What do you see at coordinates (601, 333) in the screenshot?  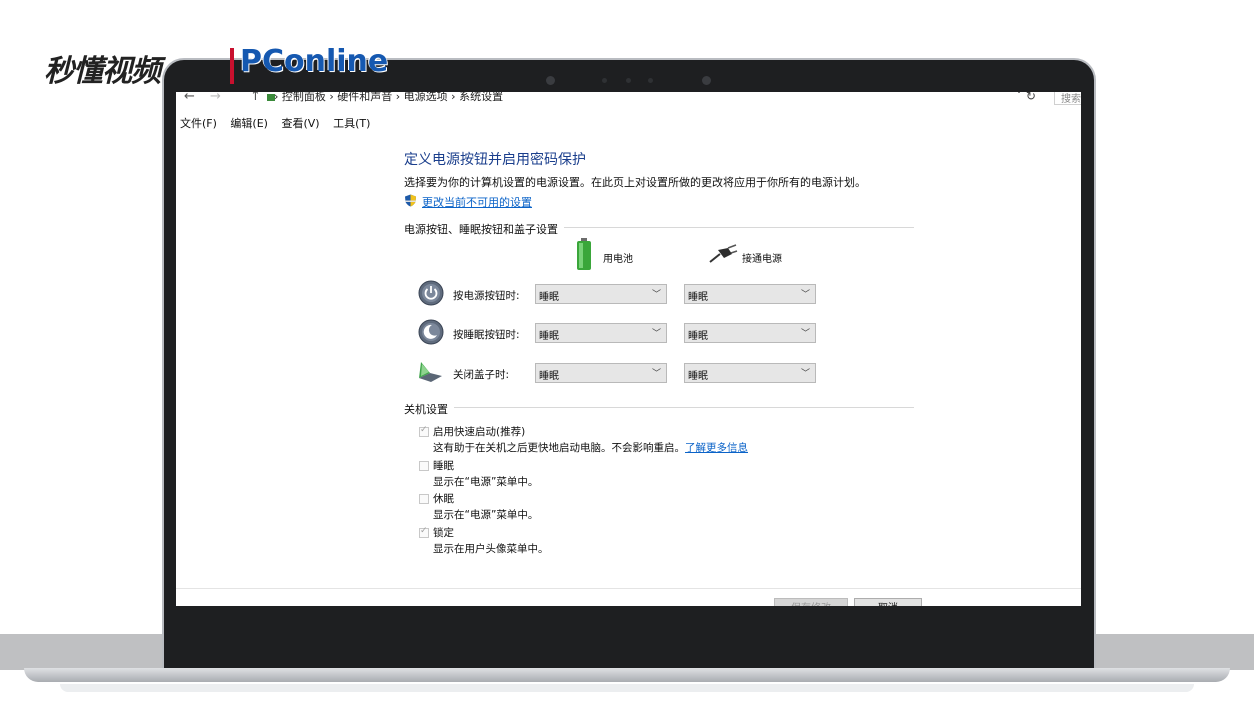 I see `sleep-button-battery-select: 睡眠 ﹀` at bounding box center [601, 333].